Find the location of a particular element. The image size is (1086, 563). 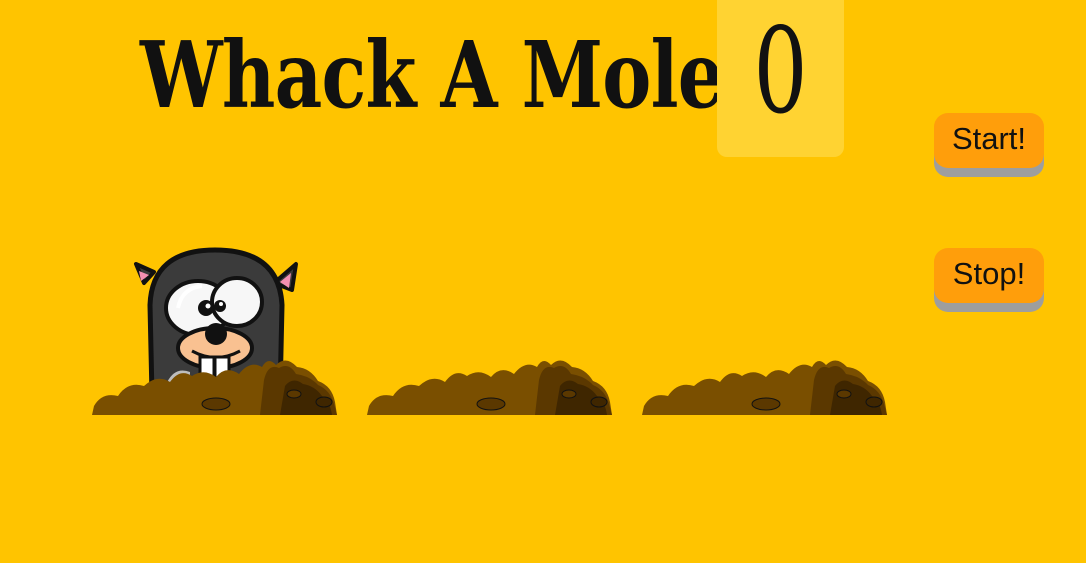

score-value: 0 is located at coordinates (780, 71).